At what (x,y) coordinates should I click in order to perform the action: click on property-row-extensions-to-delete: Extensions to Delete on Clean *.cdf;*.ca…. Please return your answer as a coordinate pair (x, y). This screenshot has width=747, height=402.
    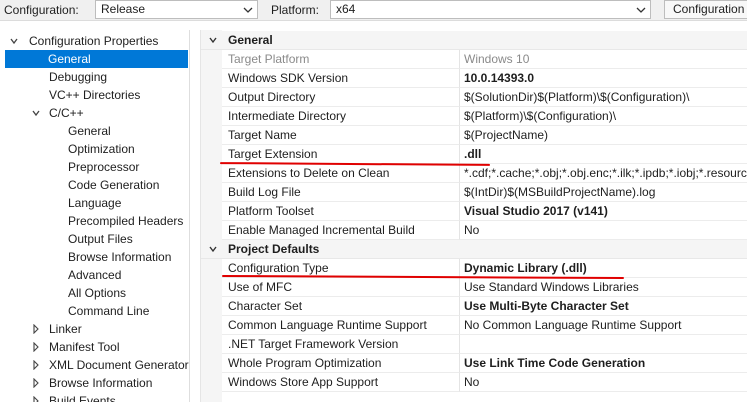
    Looking at the image, I should click on (474, 173).